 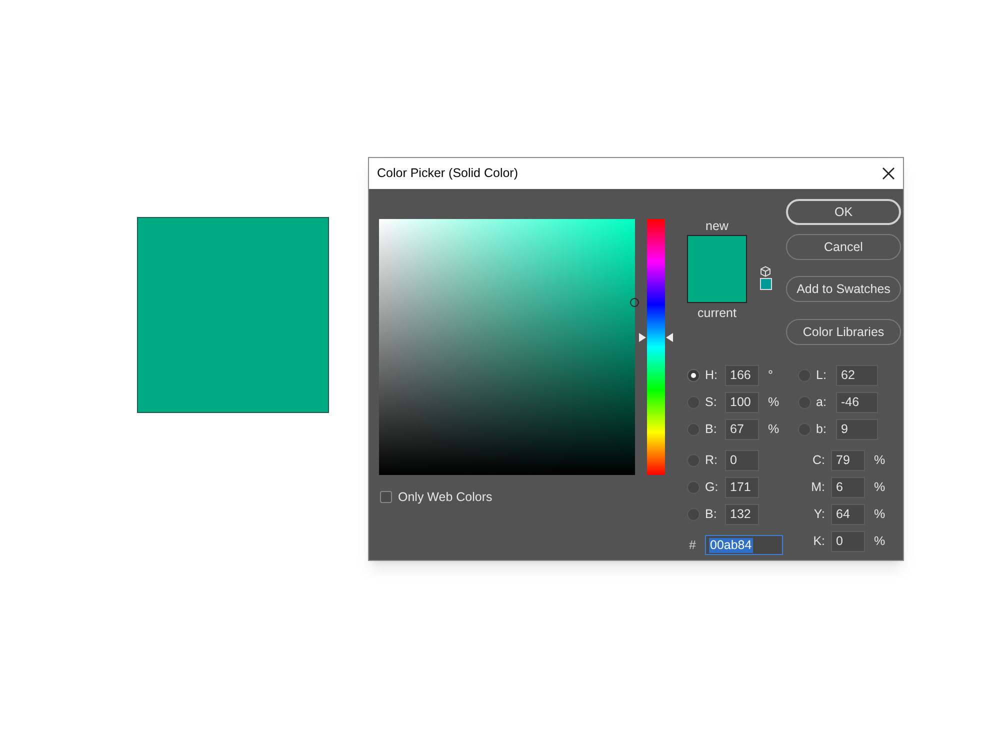 I want to click on input-field: 64, so click(x=848, y=514).